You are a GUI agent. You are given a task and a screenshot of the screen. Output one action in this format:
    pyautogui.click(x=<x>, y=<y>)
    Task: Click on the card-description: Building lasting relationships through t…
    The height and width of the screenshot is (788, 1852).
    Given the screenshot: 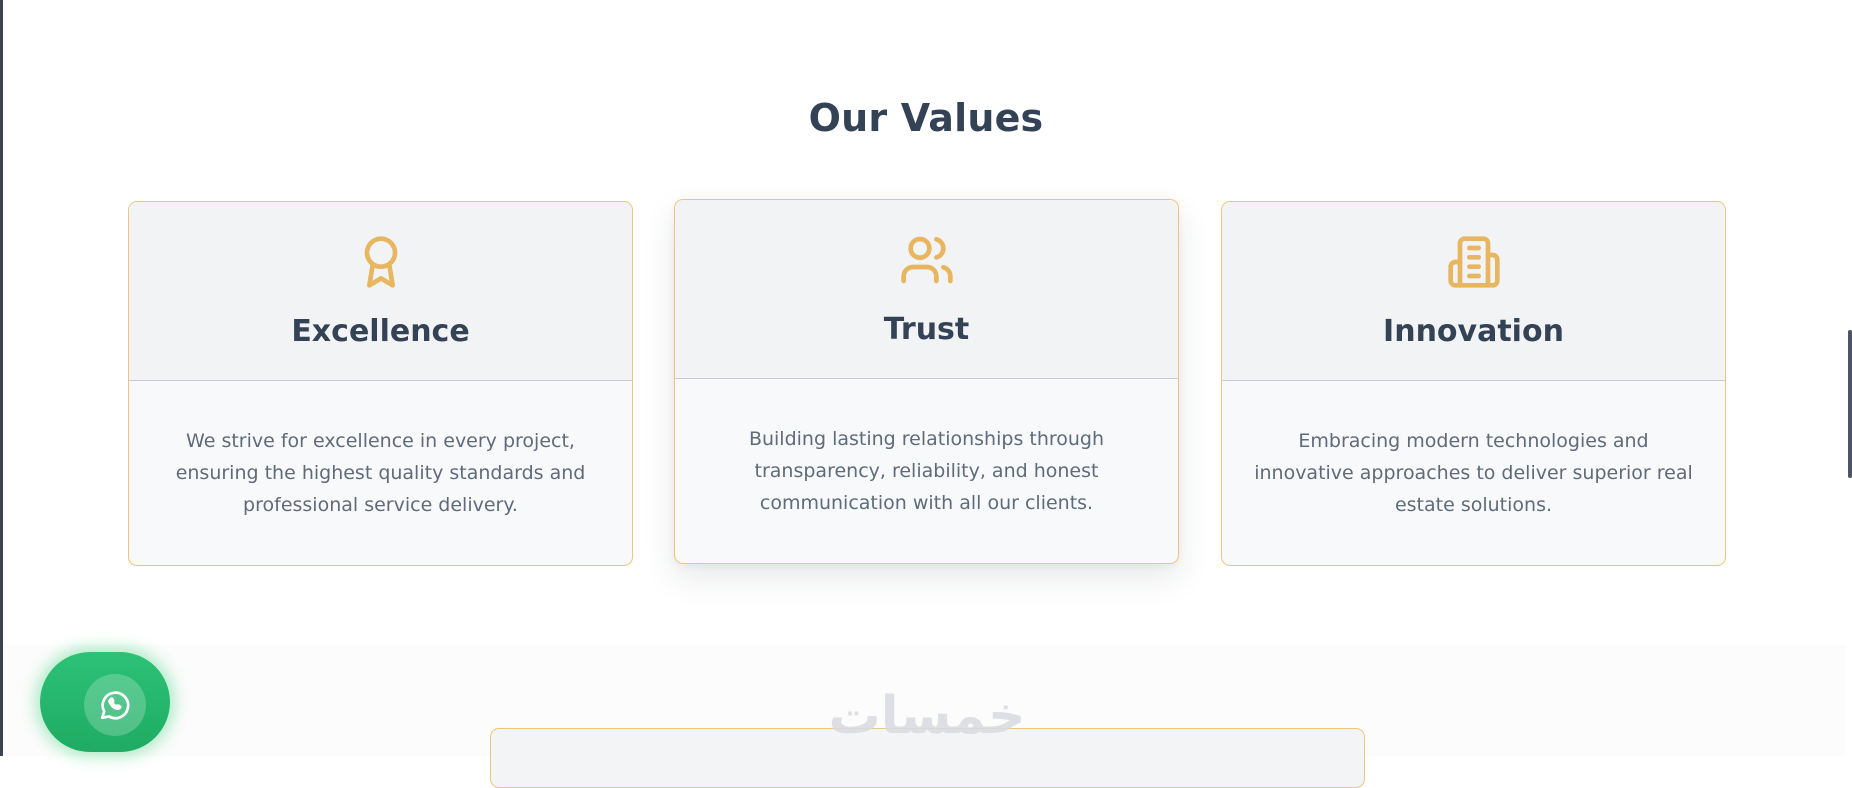 What is the action you would take?
    pyautogui.click(x=926, y=471)
    